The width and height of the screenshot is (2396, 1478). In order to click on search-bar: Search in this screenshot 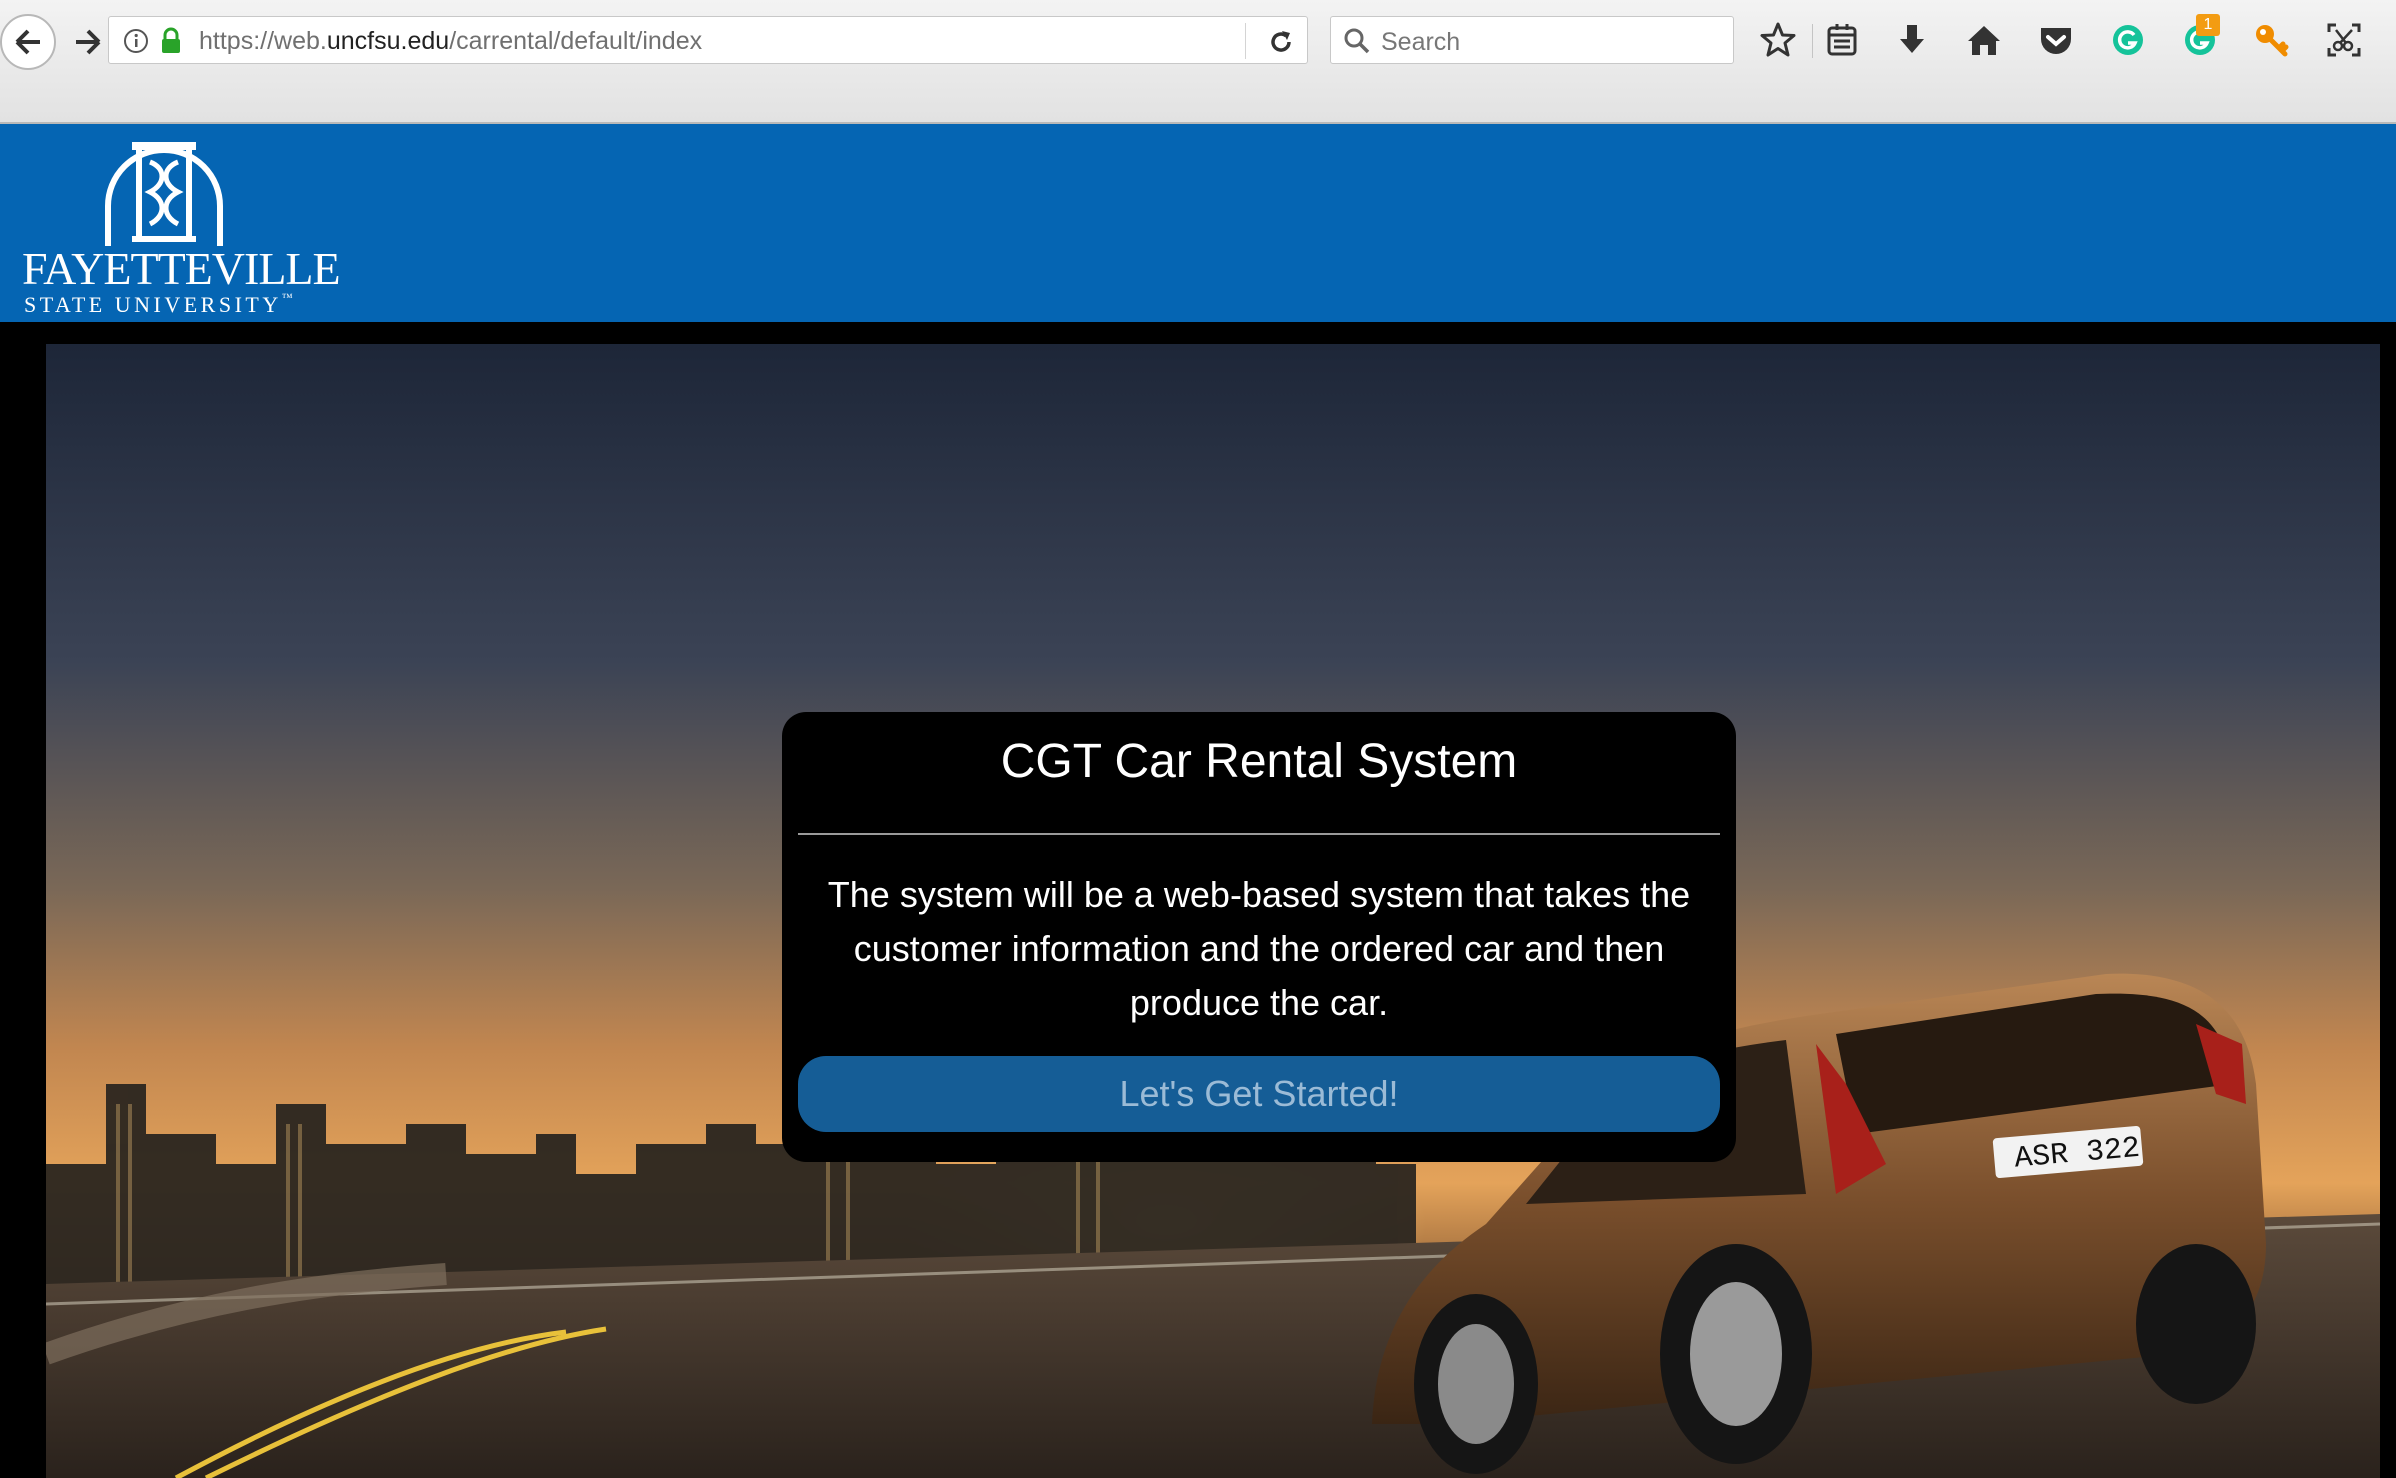, I will do `click(1532, 40)`.